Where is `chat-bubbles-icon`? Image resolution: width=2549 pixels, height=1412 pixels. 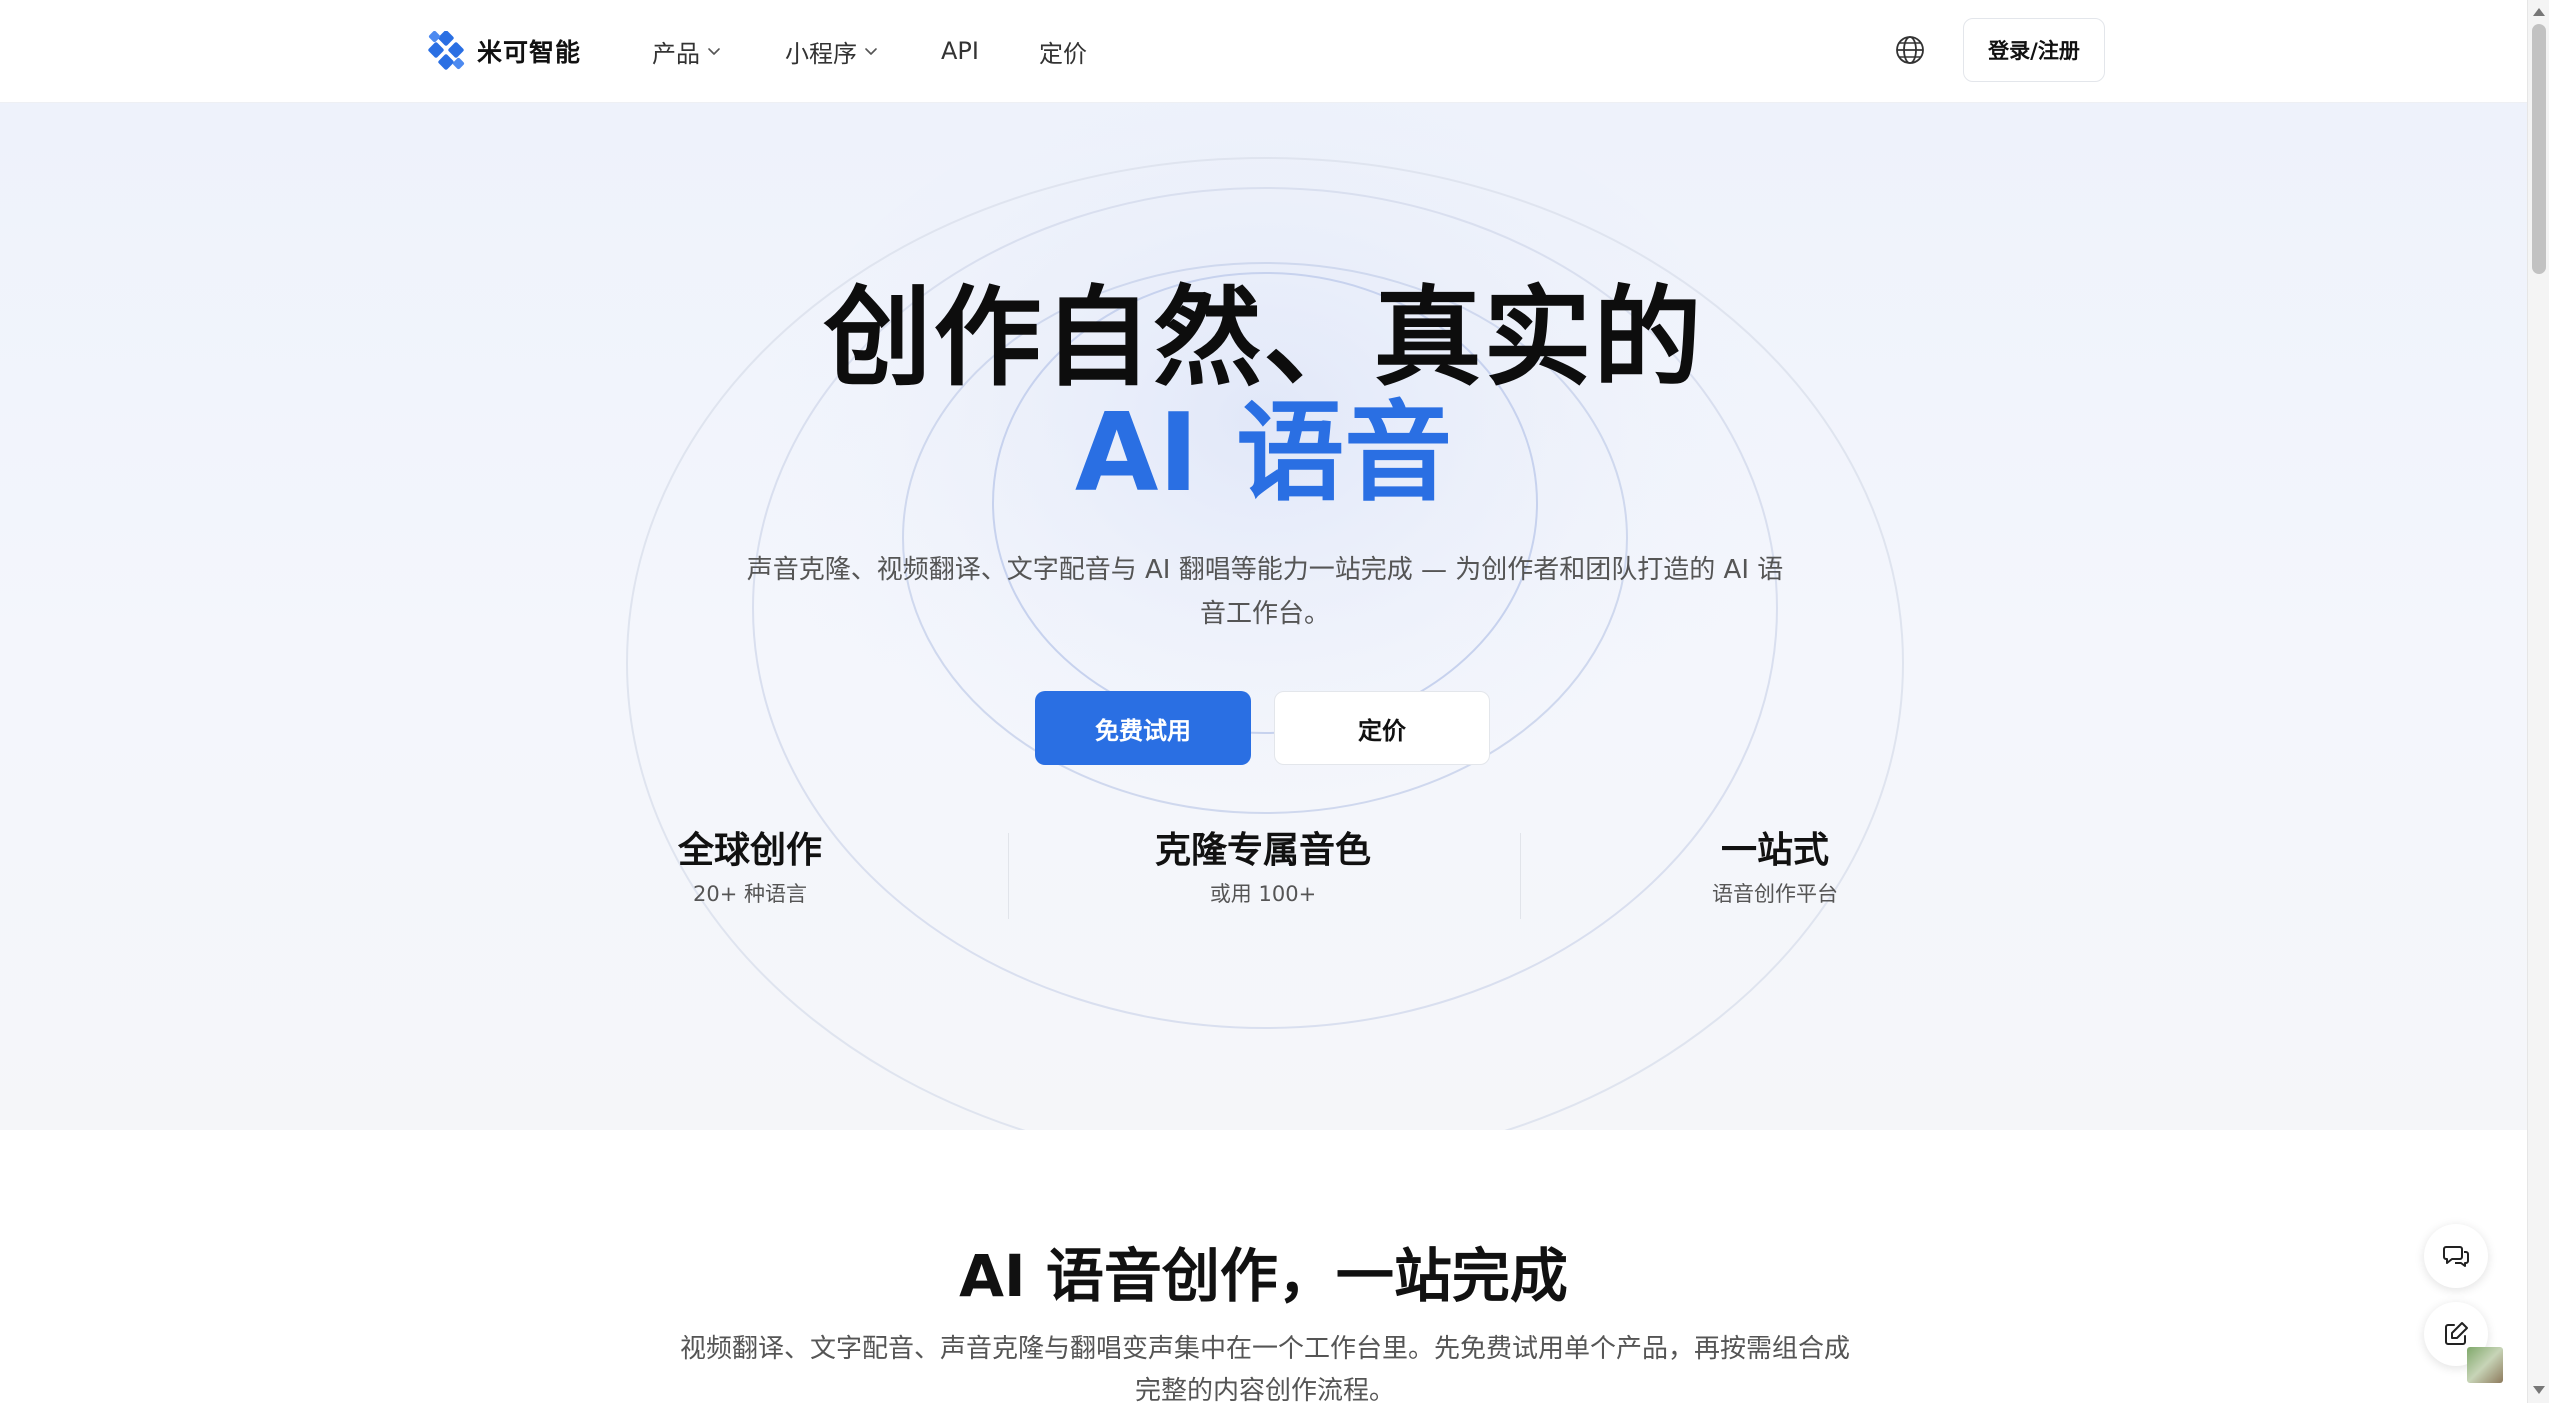
chat-bubbles-icon is located at coordinates (2456, 1256).